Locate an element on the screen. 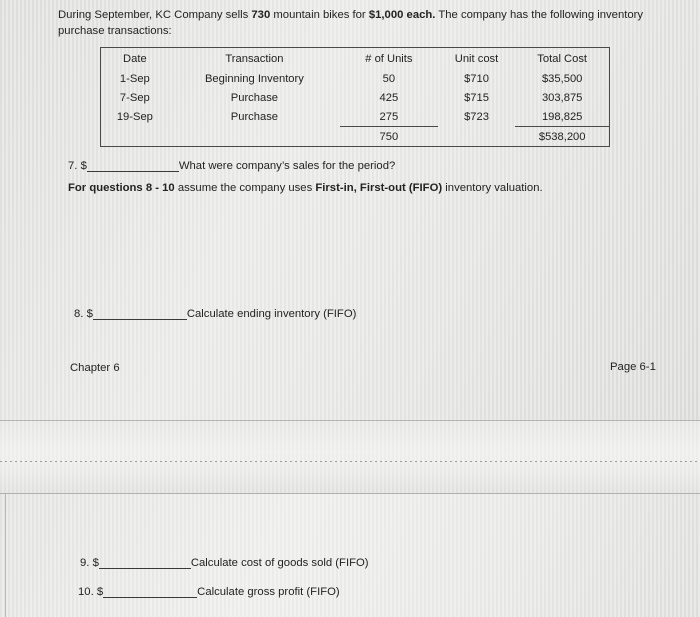  table-totals-row: 750 $538,200 is located at coordinates (355, 137).